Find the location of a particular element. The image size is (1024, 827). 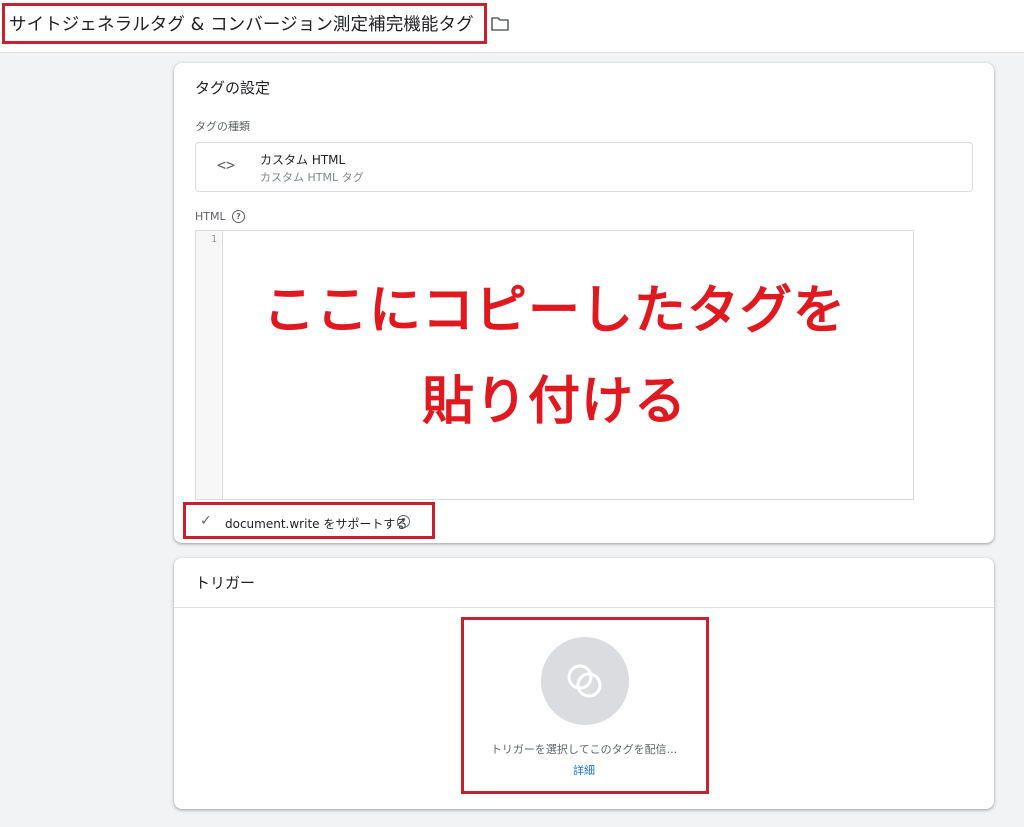

html-help-icon: ? is located at coordinates (238, 216).